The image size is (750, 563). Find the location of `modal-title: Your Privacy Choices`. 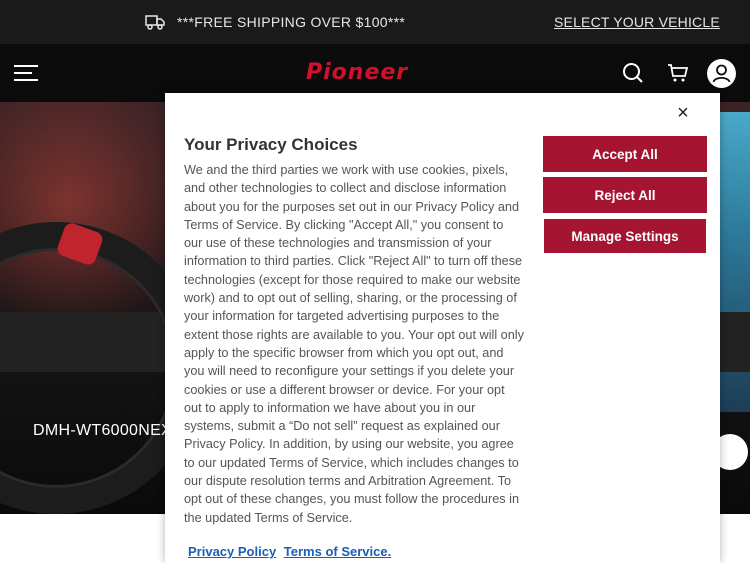

modal-title: Your Privacy Choices is located at coordinates (271, 144).